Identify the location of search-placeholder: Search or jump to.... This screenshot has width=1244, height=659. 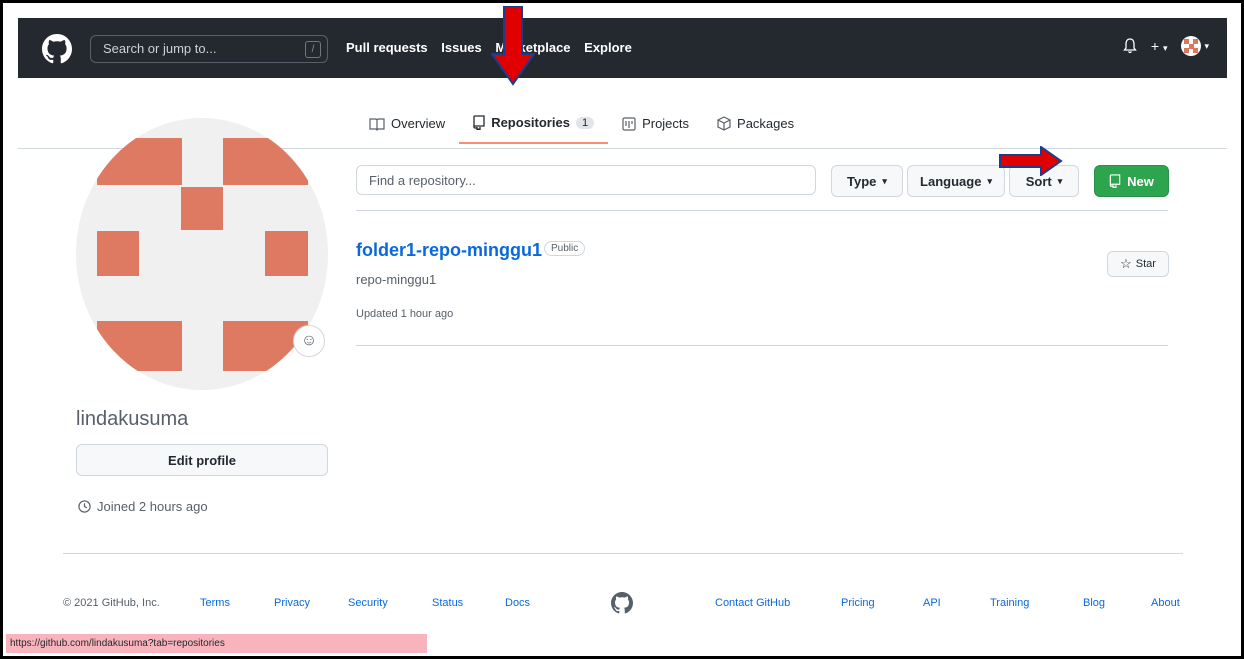
(160, 48).